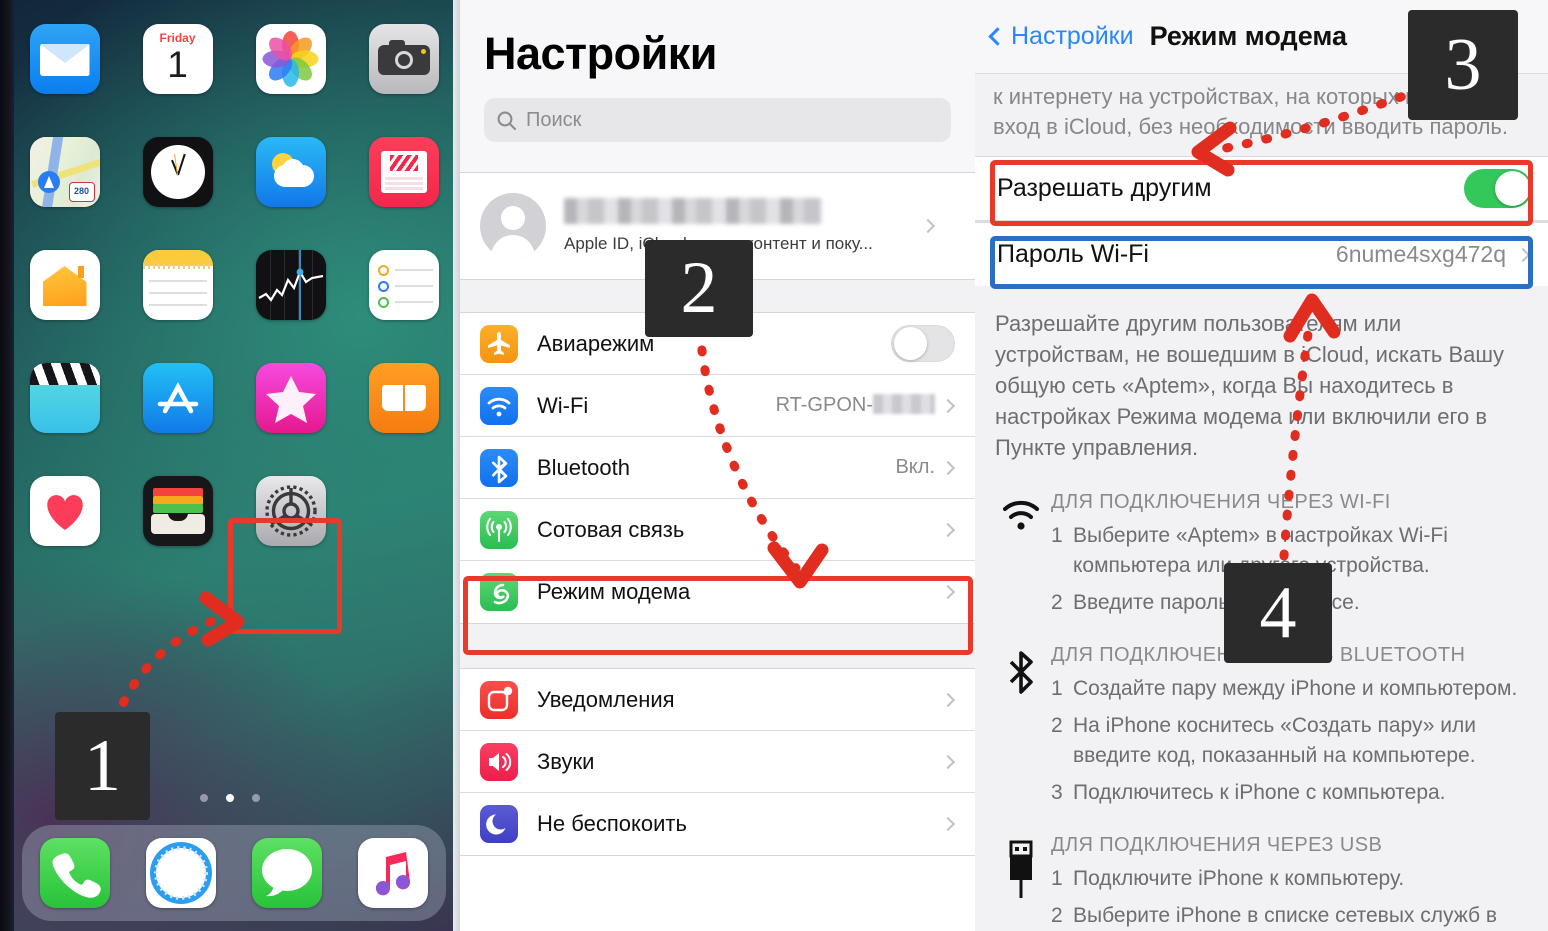 The image size is (1548, 931). Describe the element at coordinates (1221, 502) in the screenshot. I see `section-heading: ДЛЯ ПОДКЛЮЧЕНИЯ ЧЕРЕЗ WI-FI` at that location.